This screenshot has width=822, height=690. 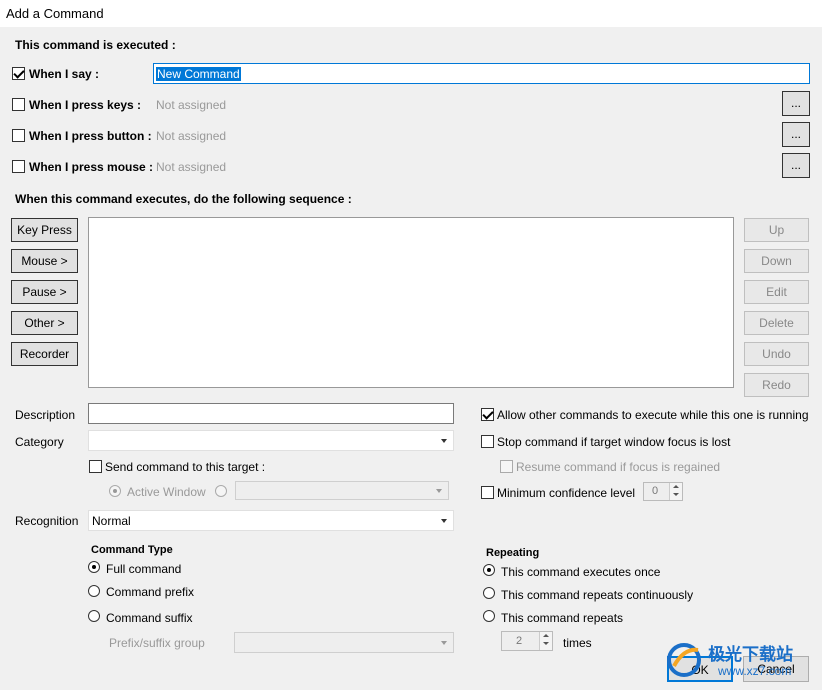 I want to click on when-keys-label: When I press keys :, so click(x=85, y=105).